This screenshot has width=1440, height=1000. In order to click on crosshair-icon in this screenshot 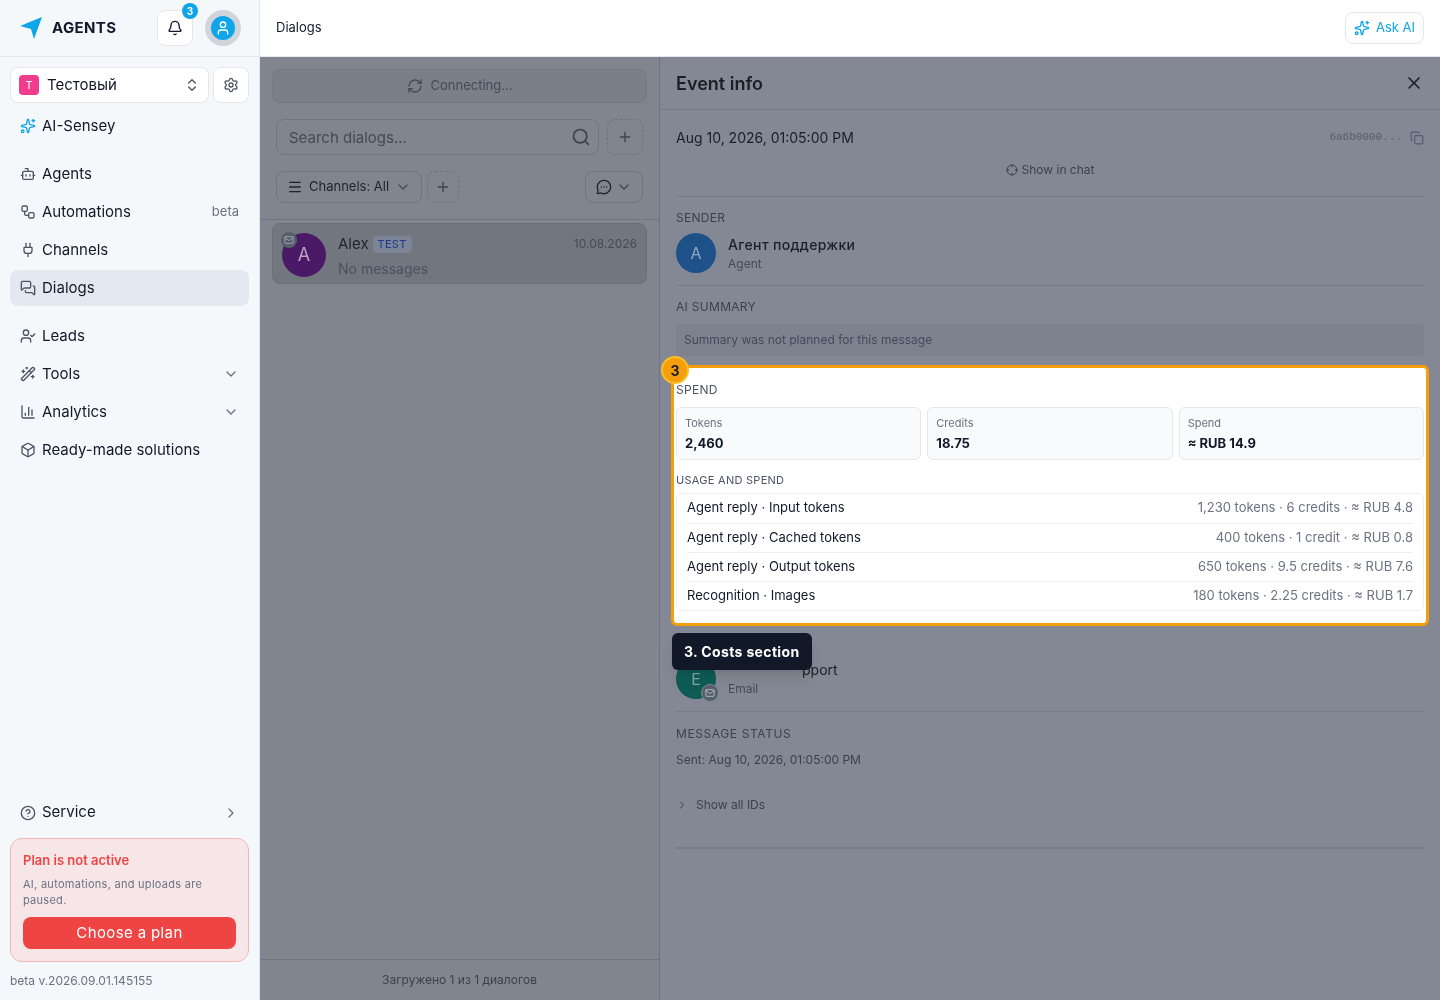, I will do `click(1011, 170)`.